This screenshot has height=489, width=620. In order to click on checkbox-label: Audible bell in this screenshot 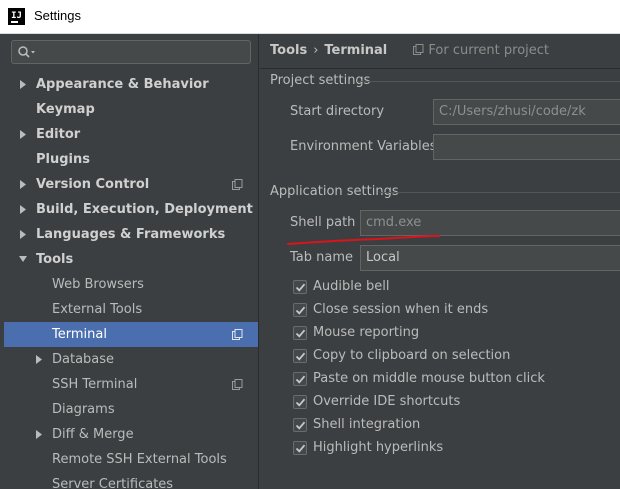, I will do `click(351, 286)`.